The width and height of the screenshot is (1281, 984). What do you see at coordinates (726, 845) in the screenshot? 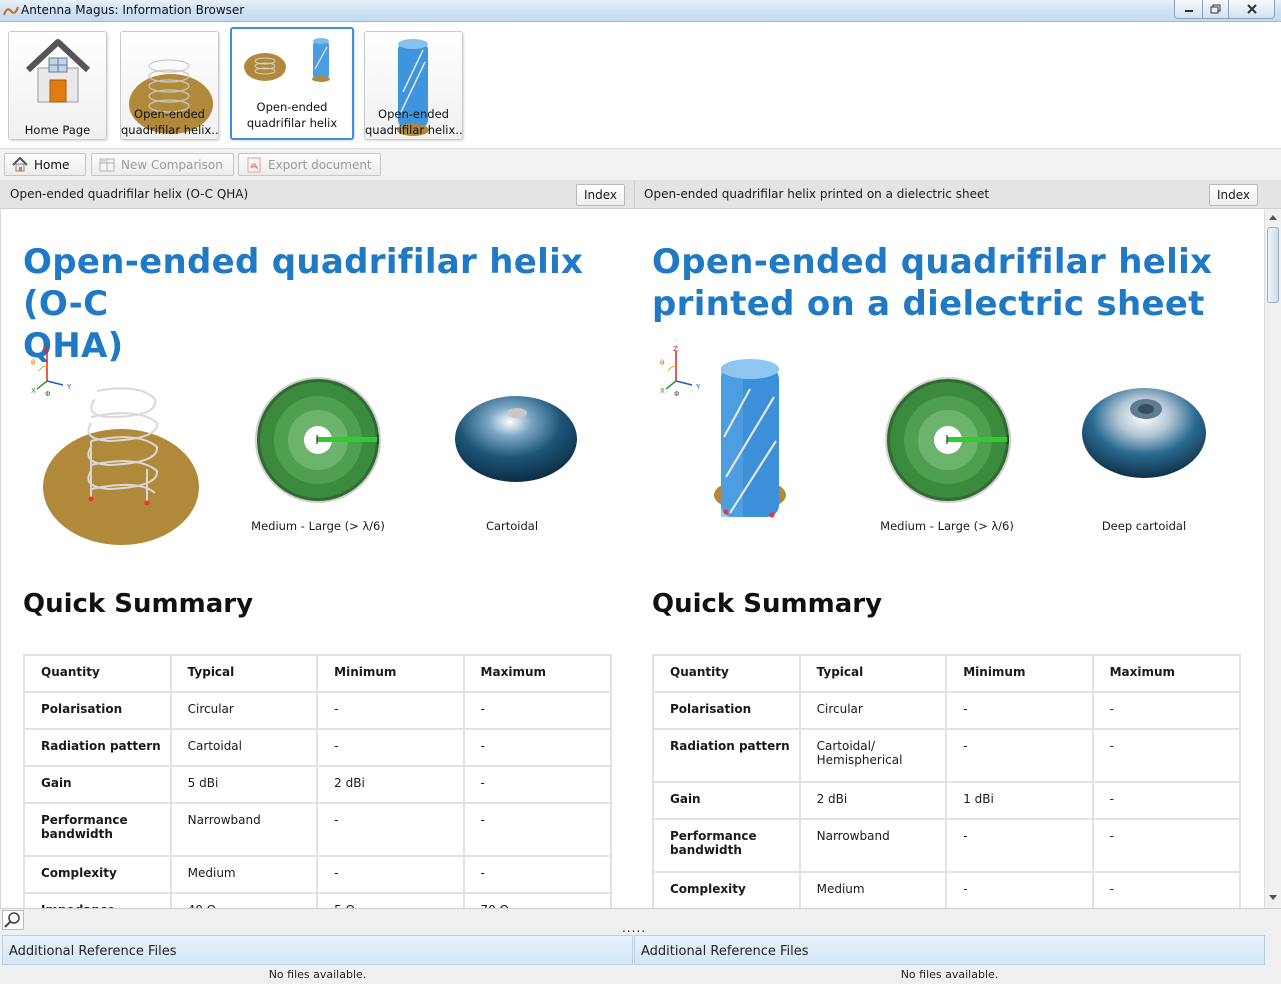
I see `quantity-cell: Performance bandwidth` at bounding box center [726, 845].